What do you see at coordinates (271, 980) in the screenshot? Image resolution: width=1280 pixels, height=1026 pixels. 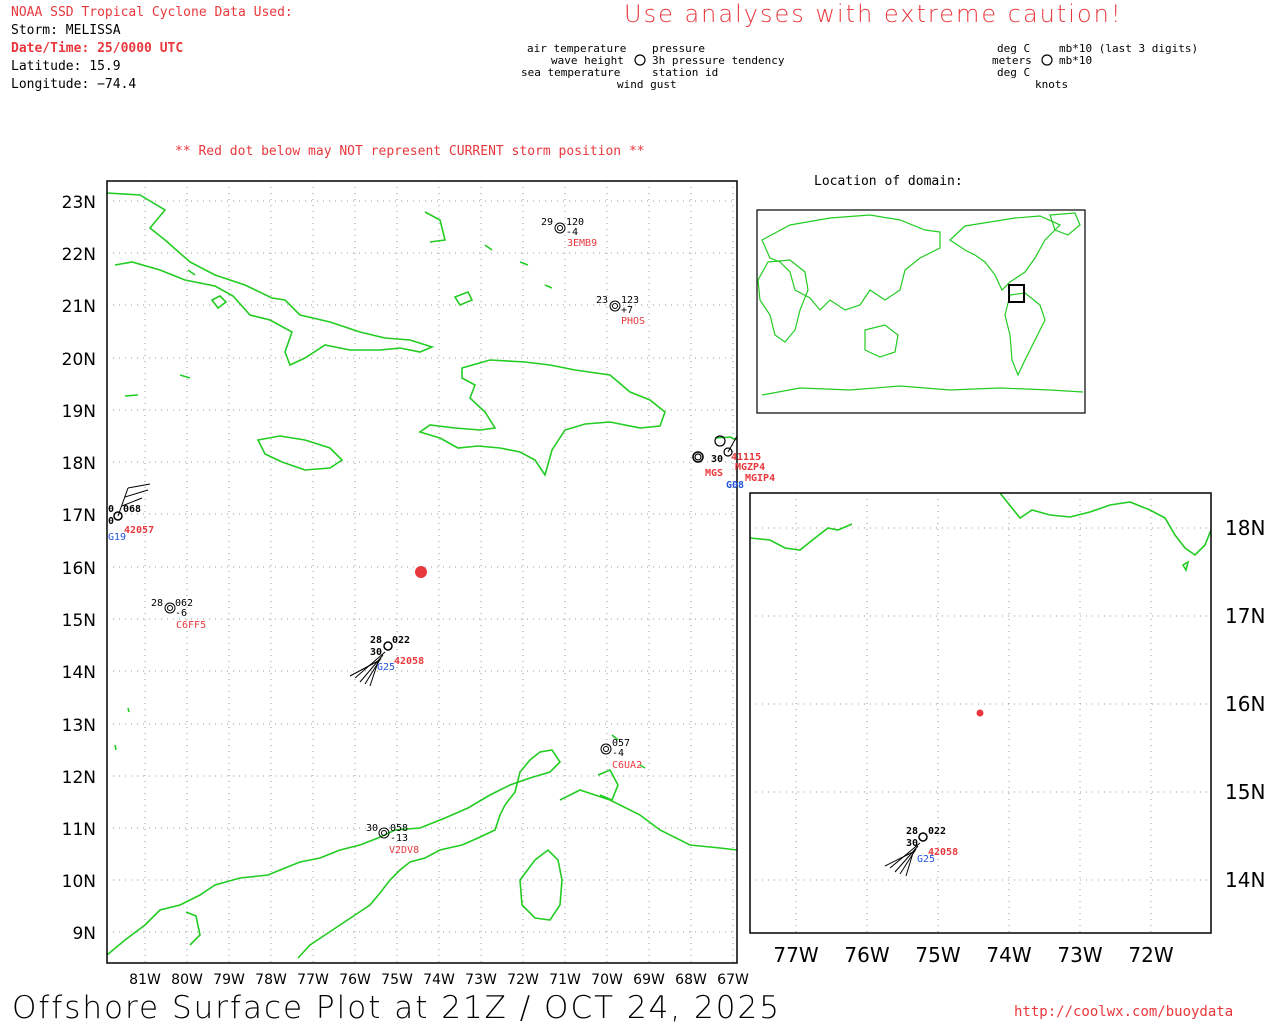 I see `lon-label: 78W` at bounding box center [271, 980].